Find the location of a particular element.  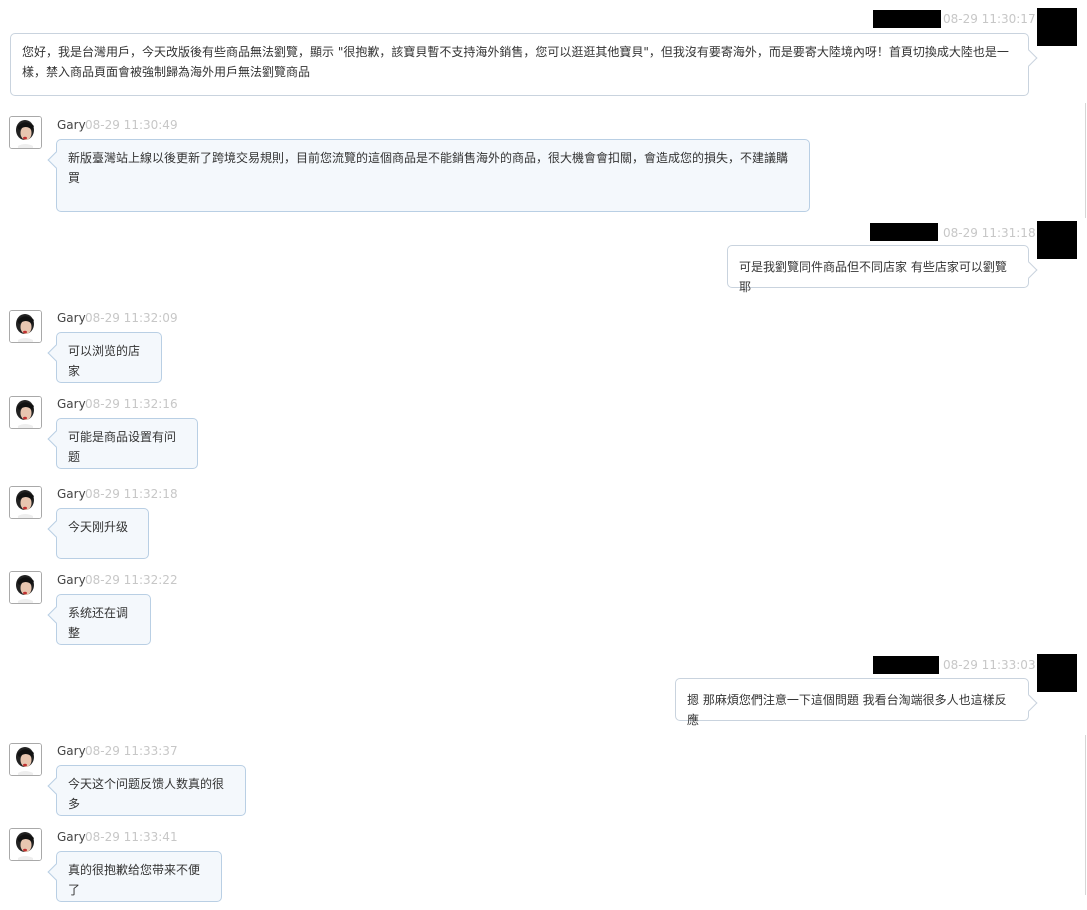

message-text: 可能是商品设置有问题 is located at coordinates (122, 447).